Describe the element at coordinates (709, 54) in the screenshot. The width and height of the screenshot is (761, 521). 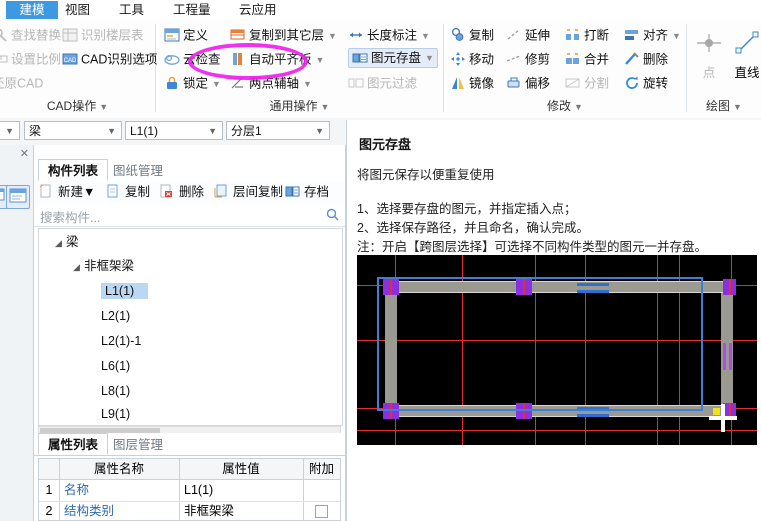
I see `ribbon-item-point: 点` at that location.